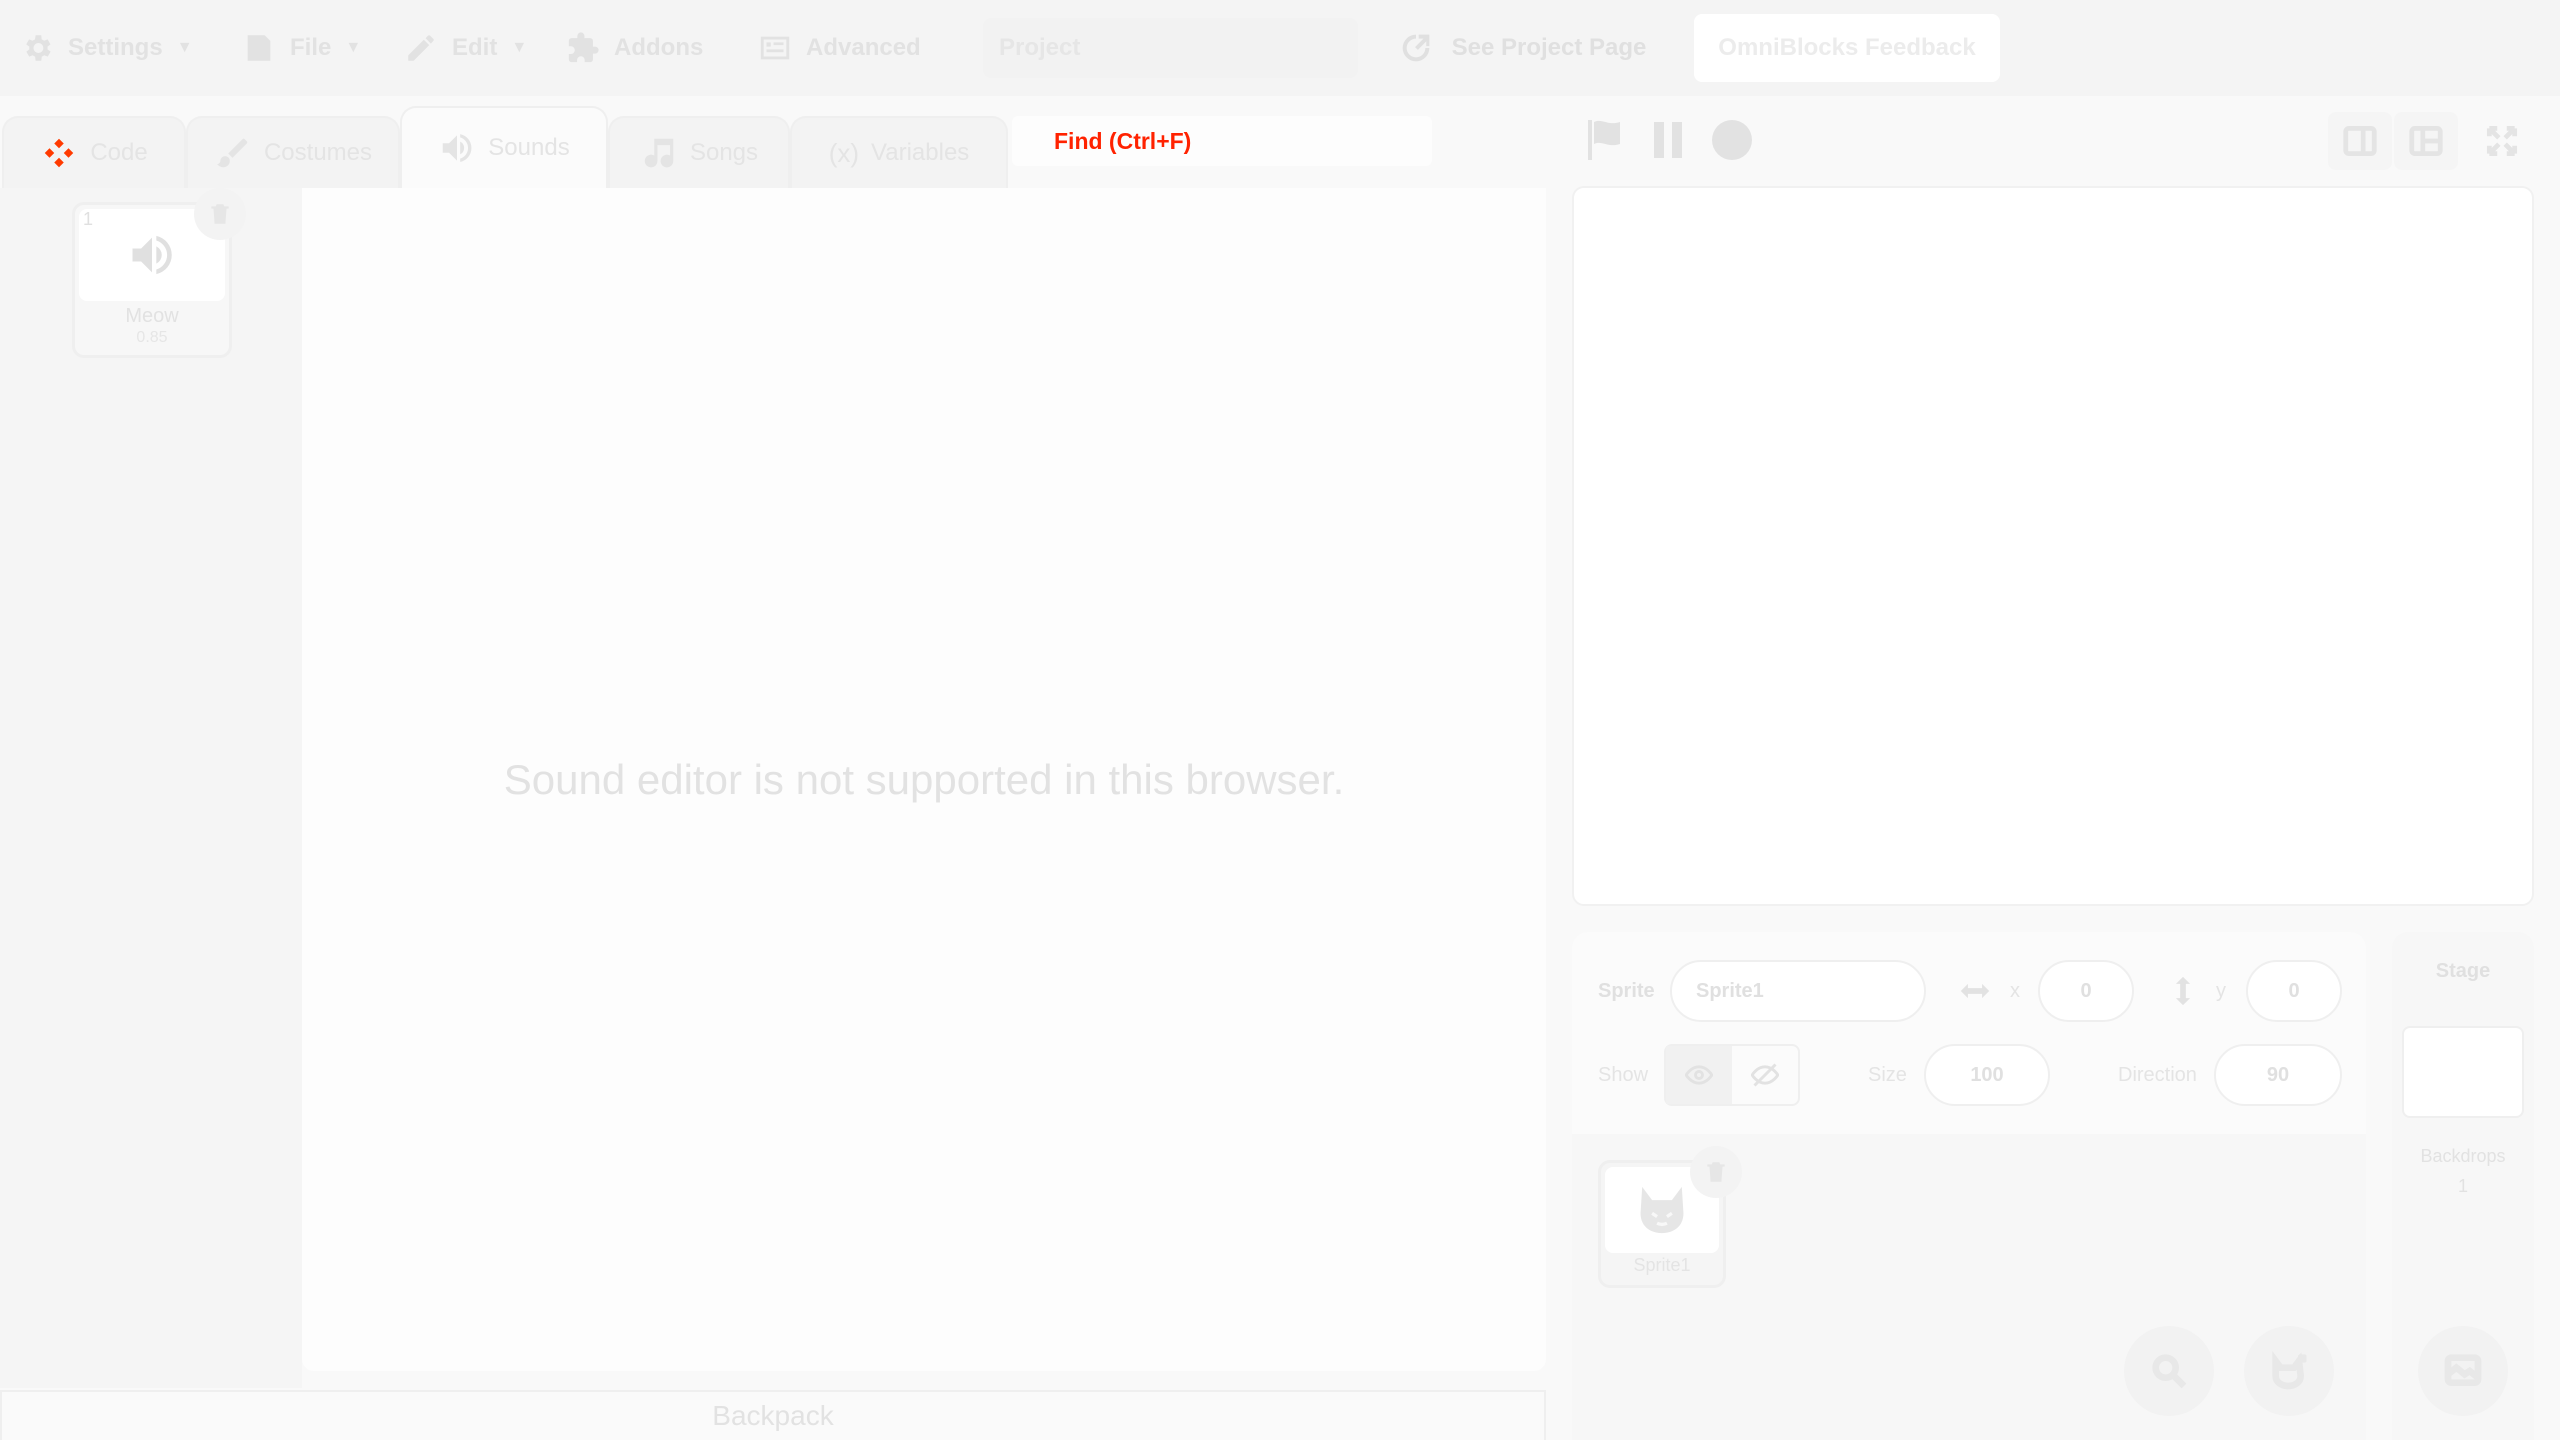 The width and height of the screenshot is (2560, 1440). Describe the element at coordinates (119, 152) in the screenshot. I see `tab-code-label: Code` at that location.